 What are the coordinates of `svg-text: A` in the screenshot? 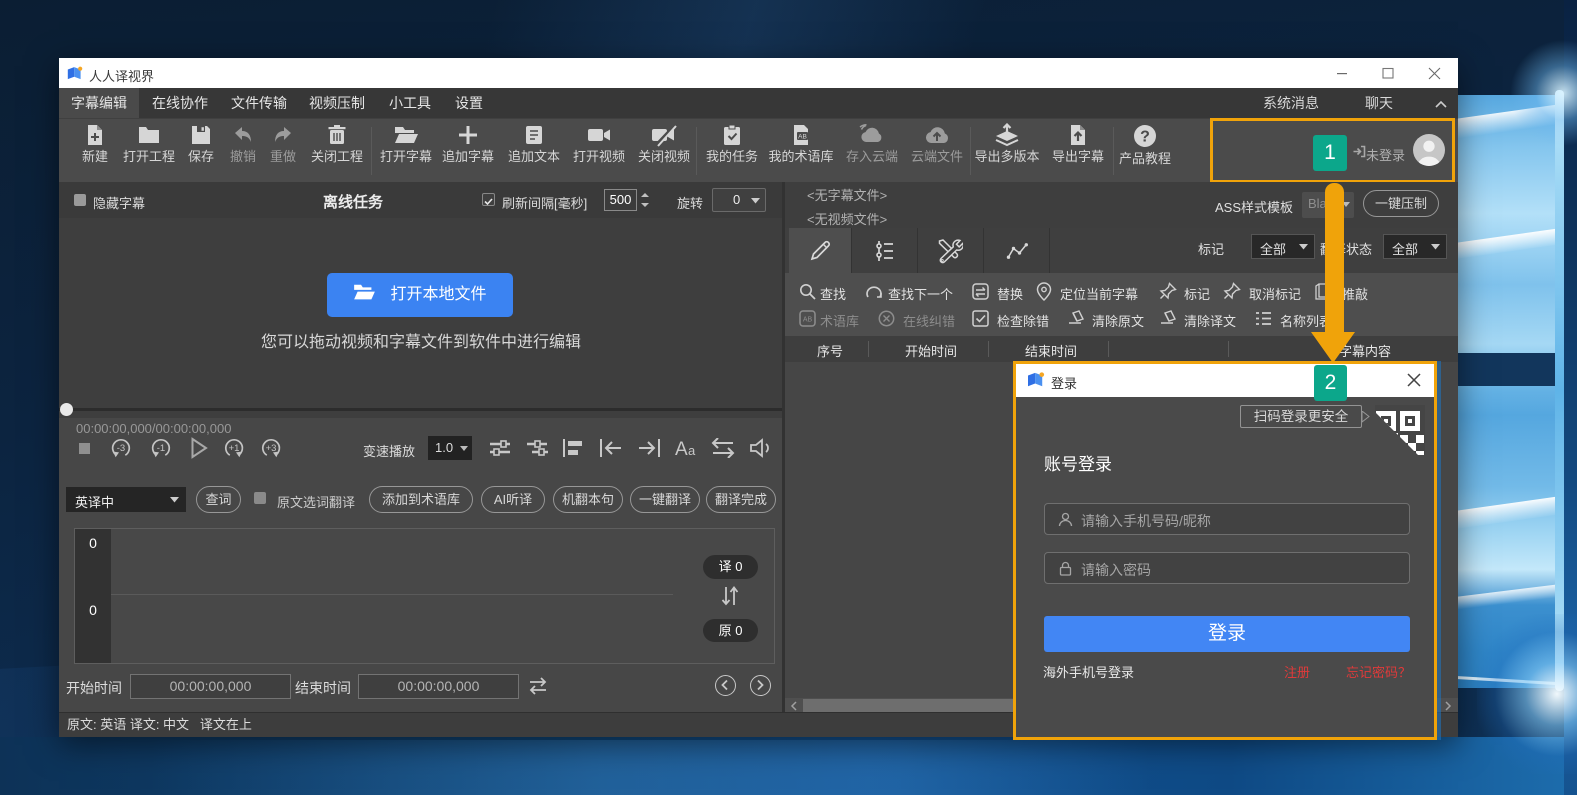 It's located at (681, 448).